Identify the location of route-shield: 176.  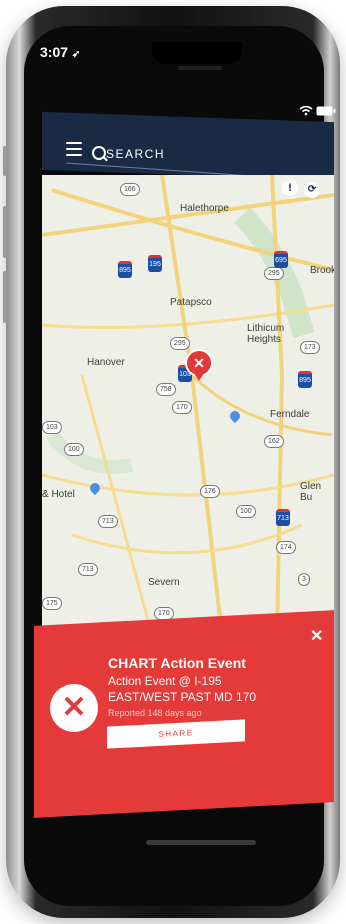
(210, 491).